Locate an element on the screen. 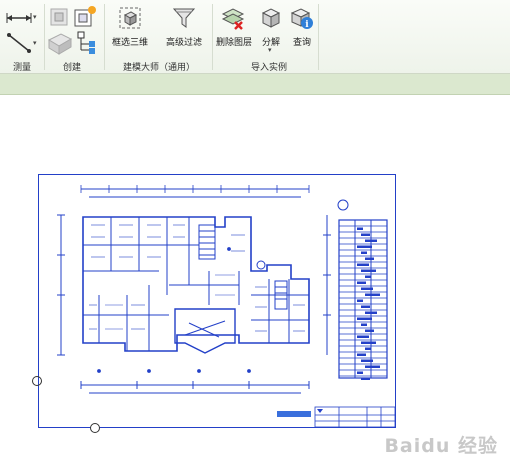  create-assembly-icon is located at coordinates (87, 43).